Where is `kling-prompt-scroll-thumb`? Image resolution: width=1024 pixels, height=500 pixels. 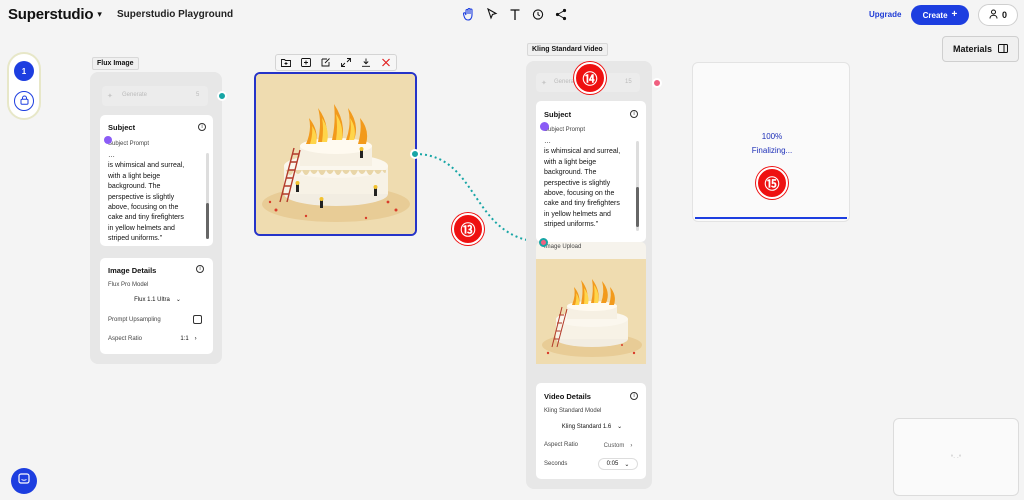 kling-prompt-scroll-thumb is located at coordinates (637, 207).